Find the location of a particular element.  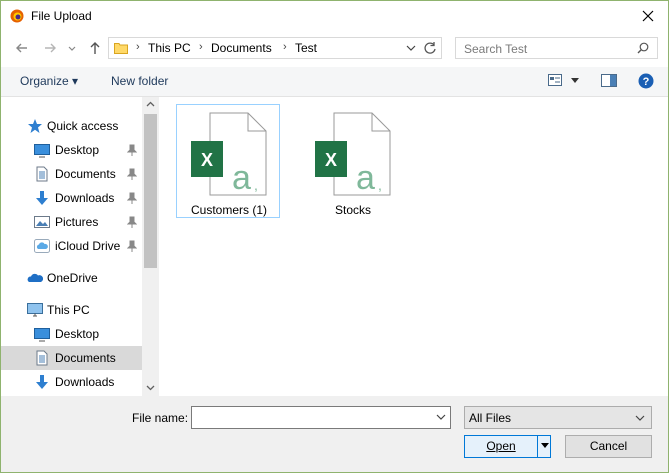

onedrive-icon is located at coordinates (35, 277).